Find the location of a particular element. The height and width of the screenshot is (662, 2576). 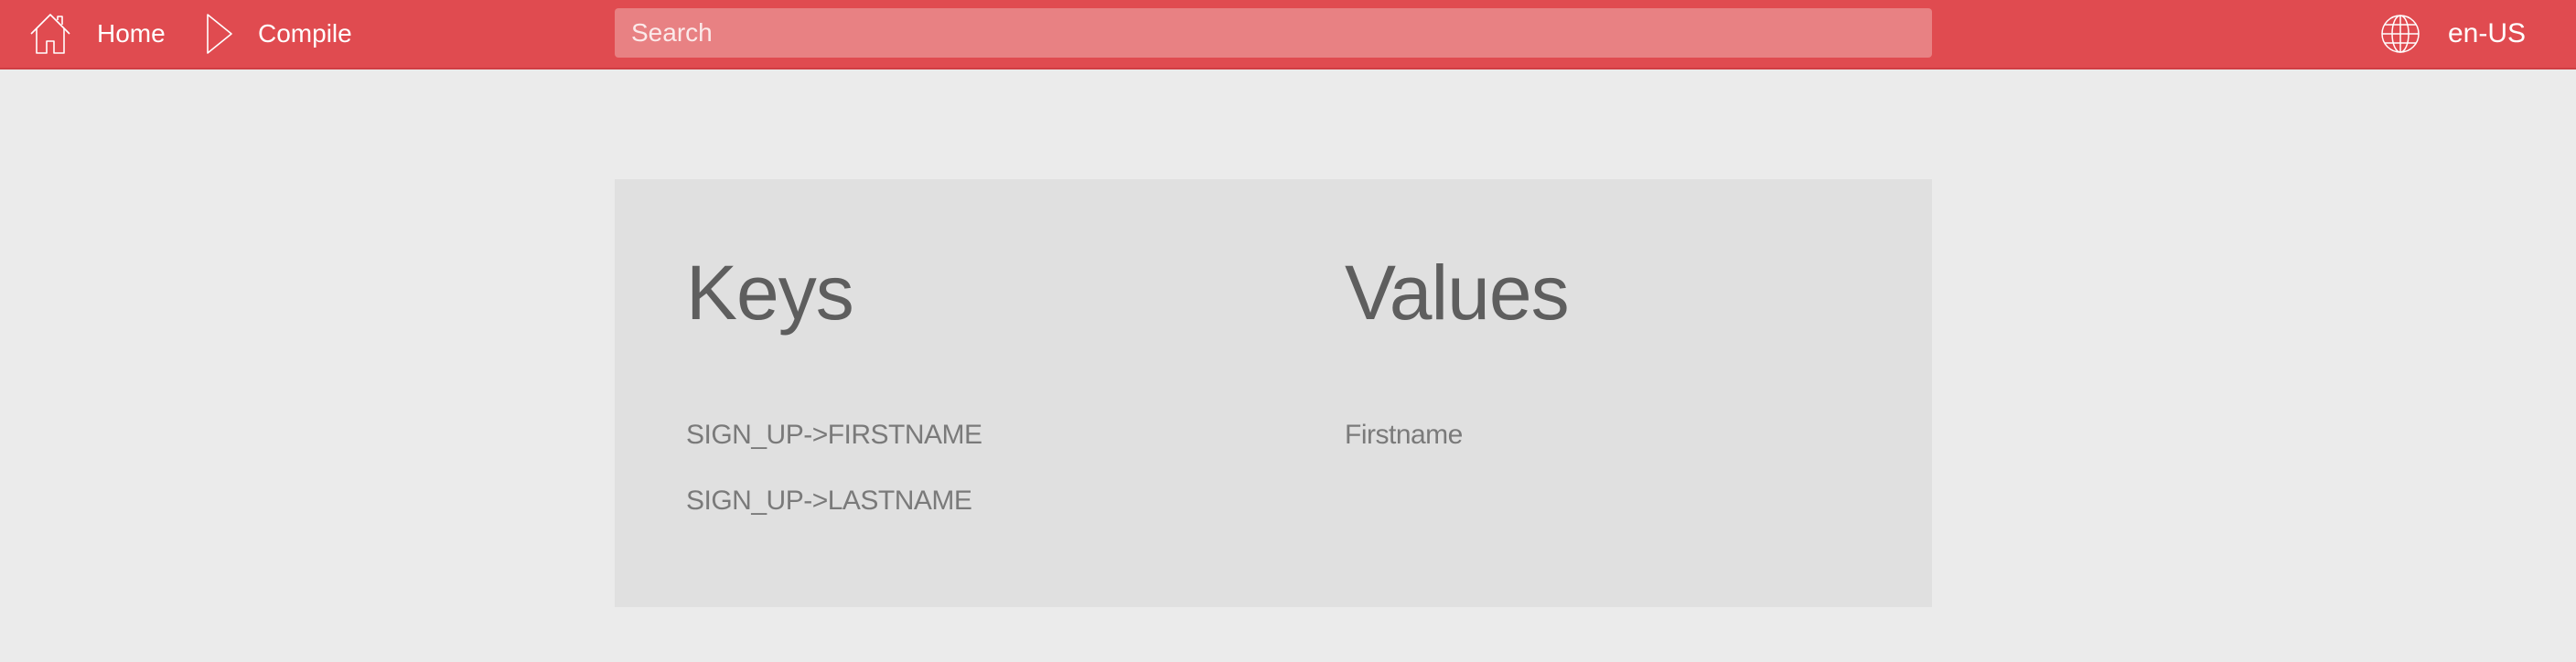

key-item: SIGN_UP->FIRSTNAME is located at coordinates (834, 452).